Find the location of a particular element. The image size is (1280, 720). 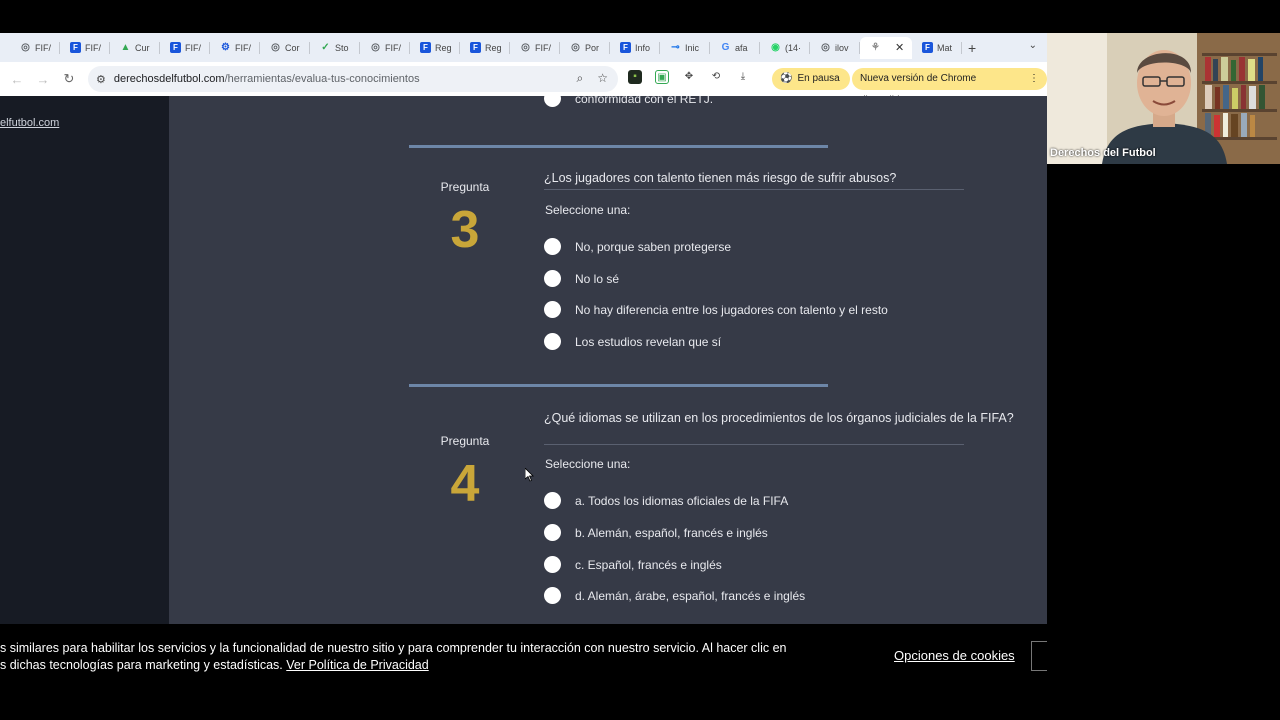

extensions-area: ▪ ▣ ✥ ⟲ ⤓ is located at coordinates (689, 77).